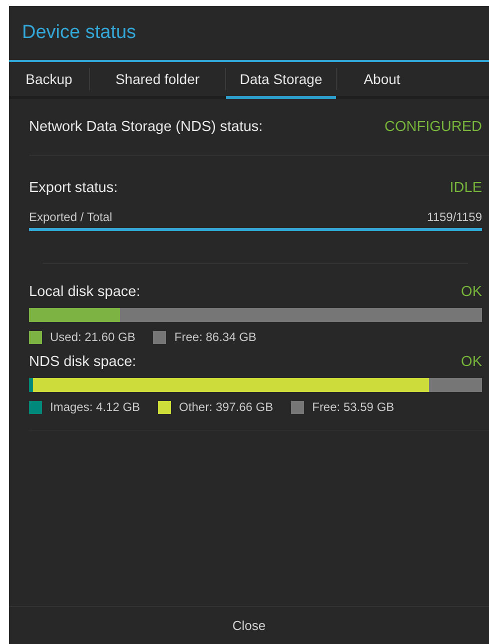 This screenshot has height=644, width=489. Describe the element at coordinates (73, 188) in the screenshot. I see `status-label: Export status:` at that location.